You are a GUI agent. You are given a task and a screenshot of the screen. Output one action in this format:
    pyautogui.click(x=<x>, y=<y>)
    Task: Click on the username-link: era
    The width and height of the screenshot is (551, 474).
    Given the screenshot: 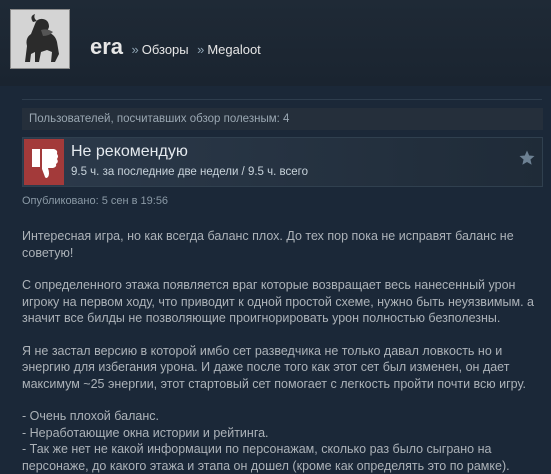 What is the action you would take?
    pyautogui.click(x=106, y=46)
    